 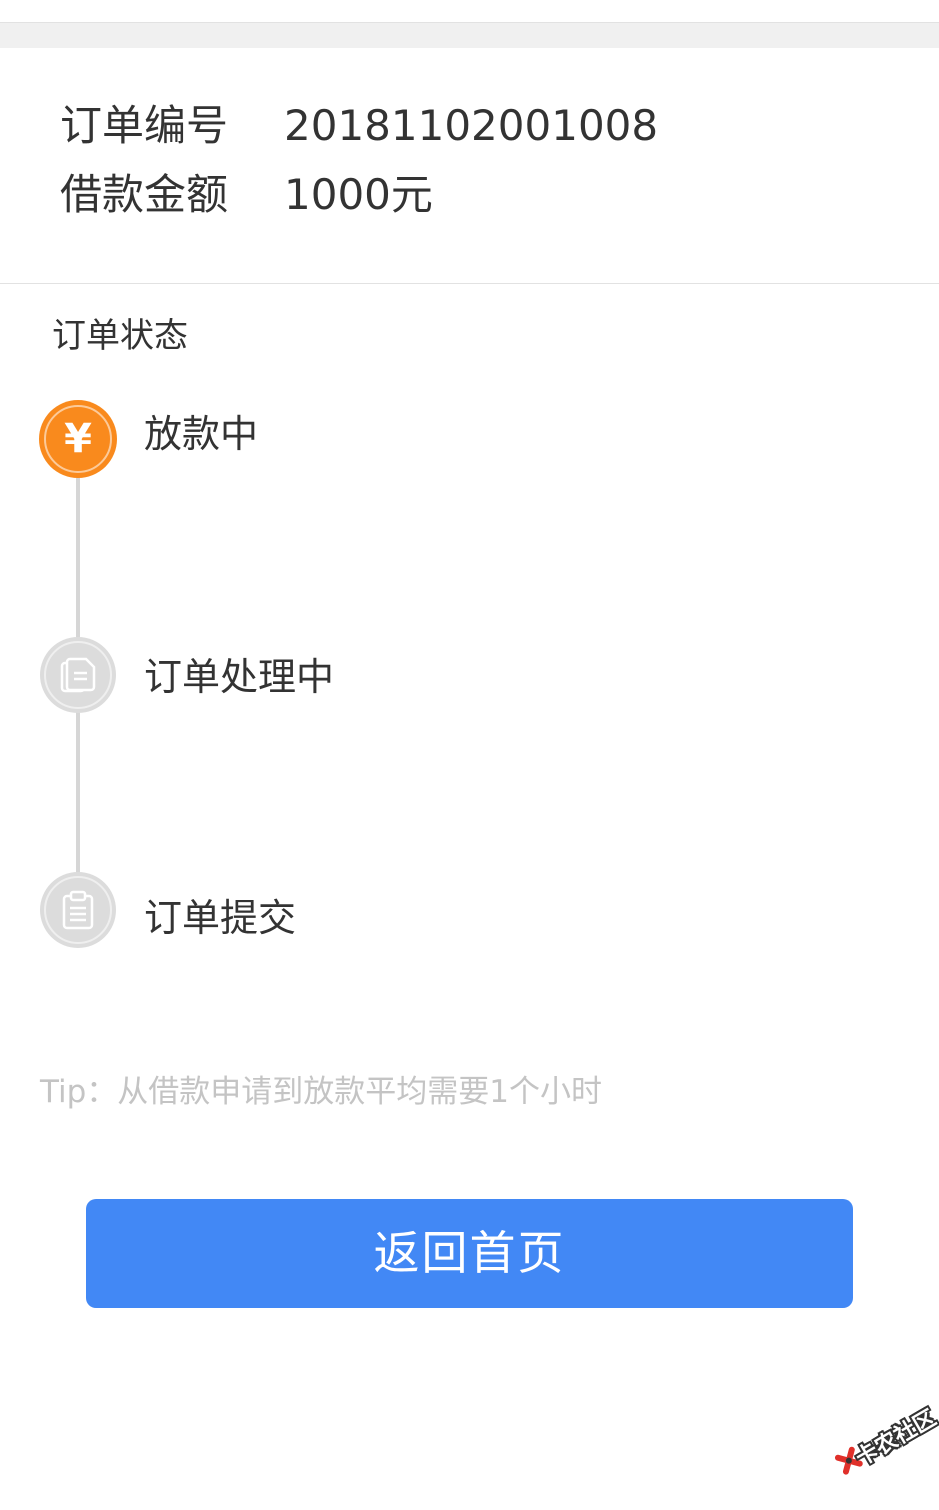 What do you see at coordinates (144, 125) in the screenshot?
I see `order-number-label: 订单编号` at bounding box center [144, 125].